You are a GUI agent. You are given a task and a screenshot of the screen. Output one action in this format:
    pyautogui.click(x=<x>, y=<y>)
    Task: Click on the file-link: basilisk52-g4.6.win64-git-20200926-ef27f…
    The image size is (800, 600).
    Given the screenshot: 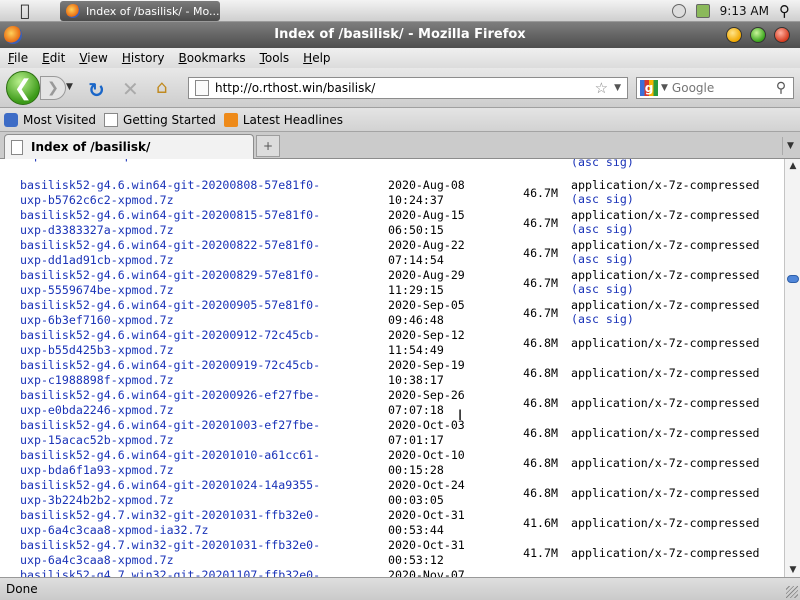 What is the action you would take?
    pyautogui.click(x=200, y=403)
    